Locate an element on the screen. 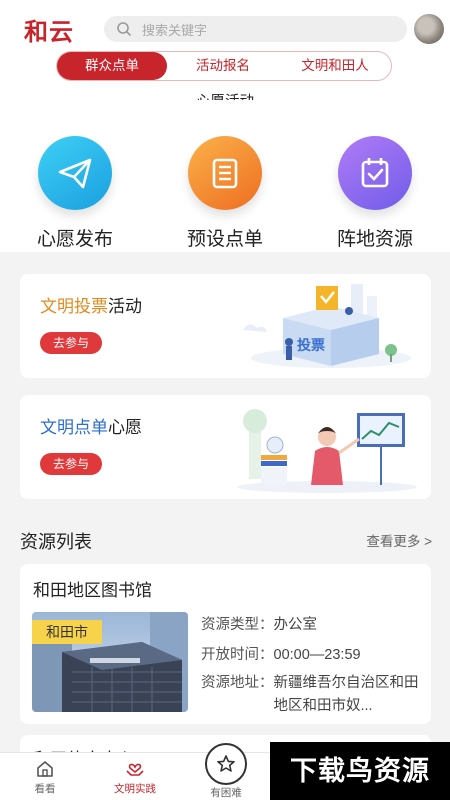  address-label: 资源地址： is located at coordinates (237, 683).